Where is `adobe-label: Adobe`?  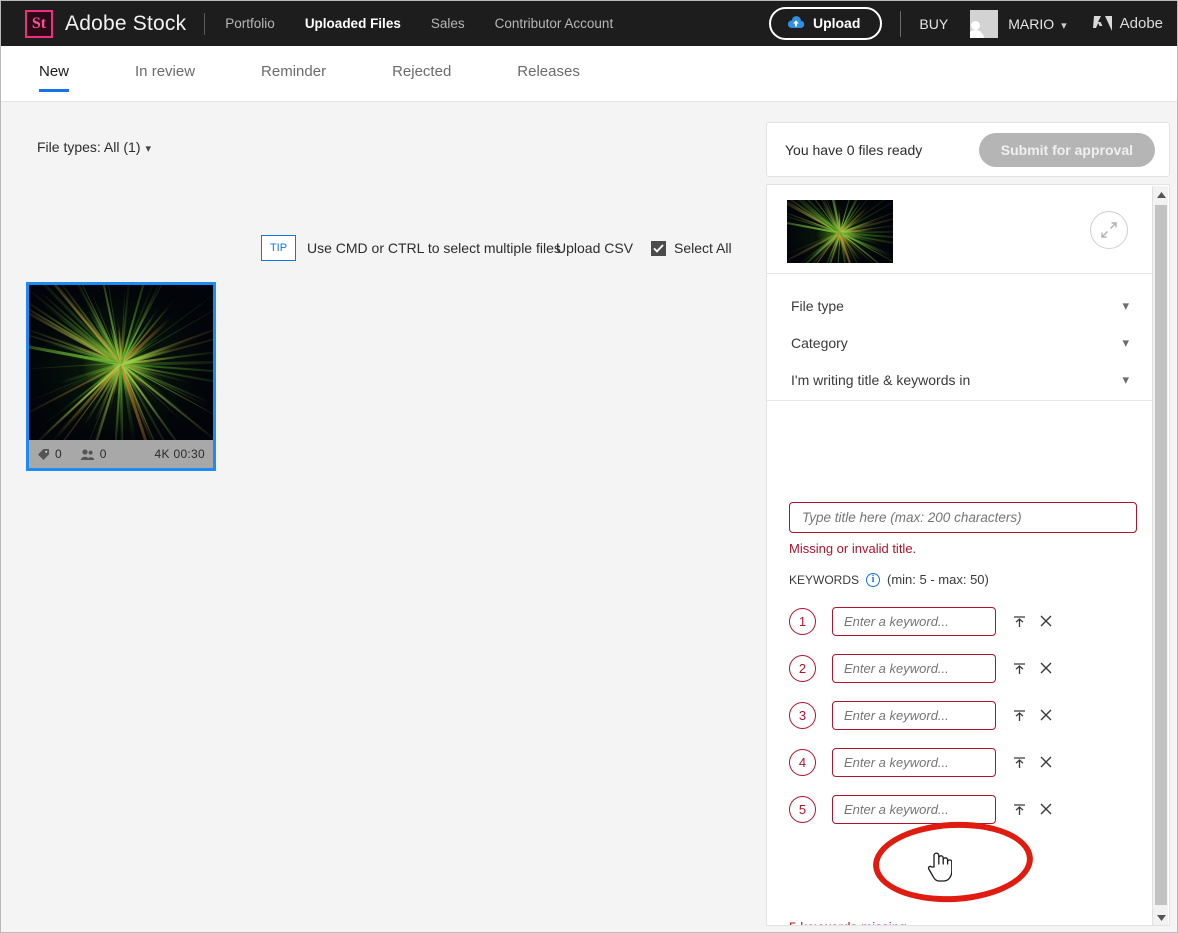
adobe-label: Adobe is located at coordinates (1141, 23).